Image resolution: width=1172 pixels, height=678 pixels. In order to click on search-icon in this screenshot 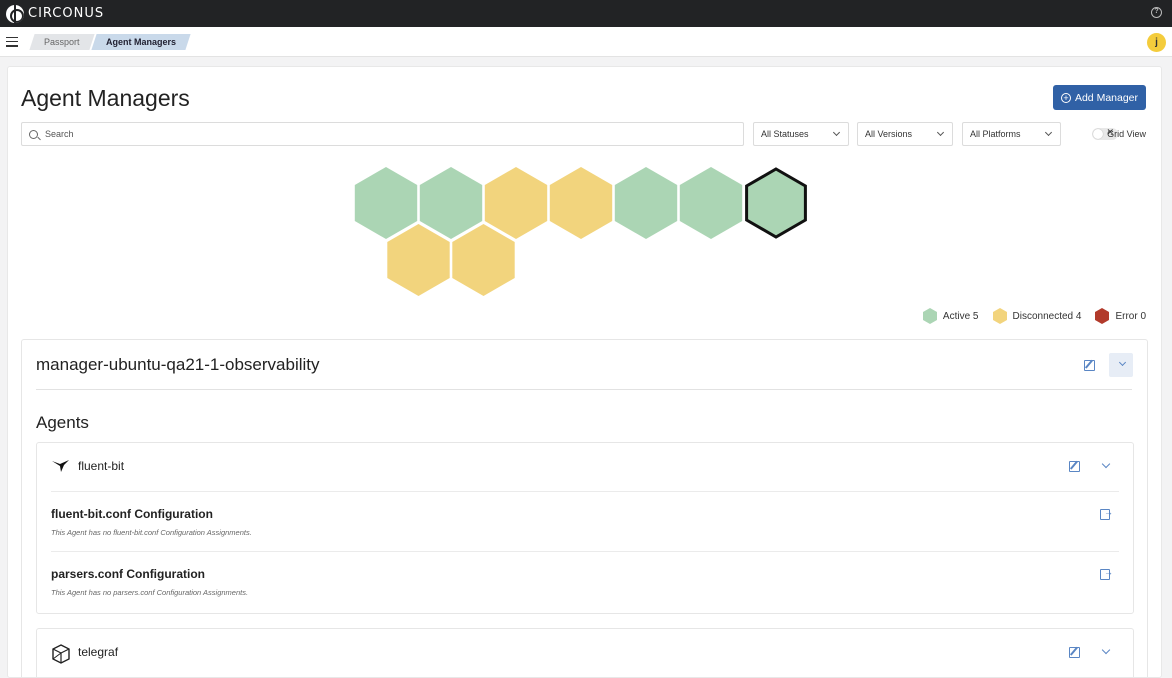, I will do `click(33, 134)`.